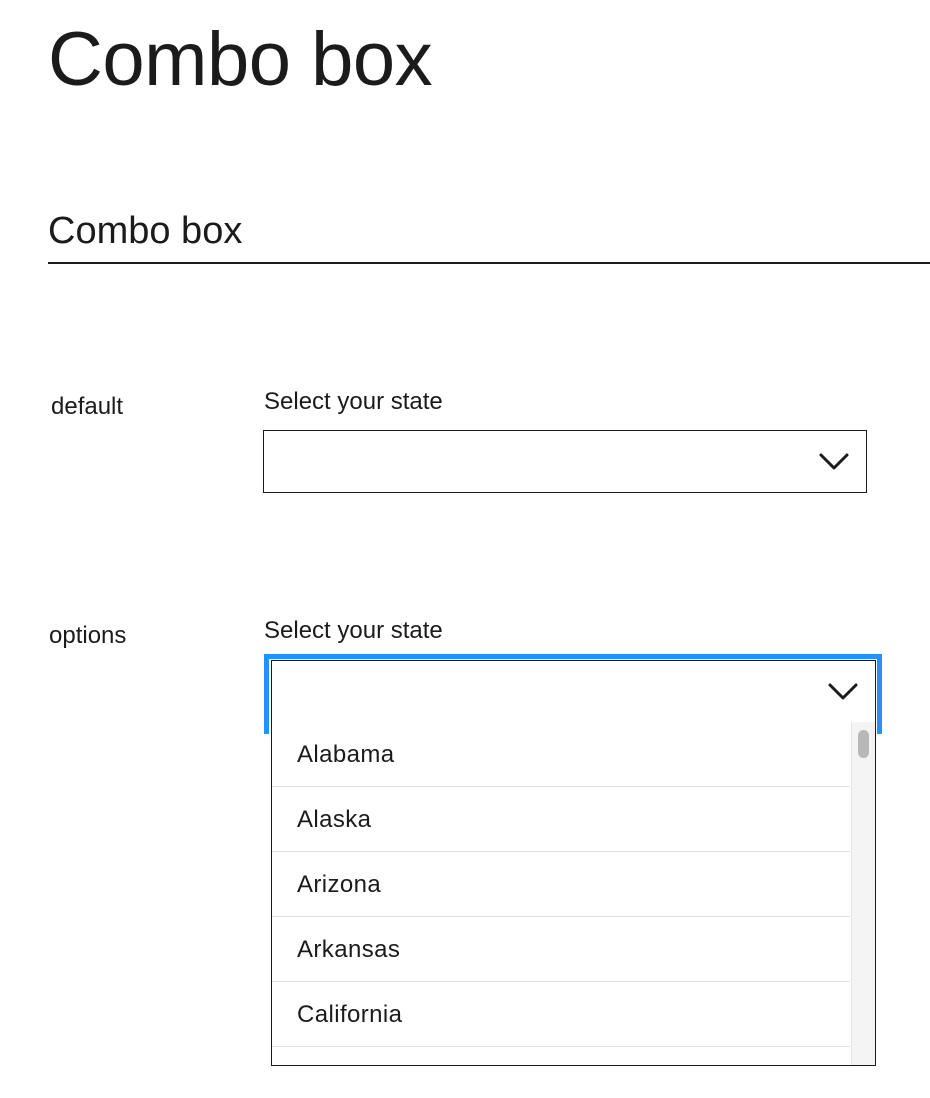 The image size is (930, 1098). Describe the element at coordinates (240, 59) in the screenshot. I see `page-title: Combo box` at that location.